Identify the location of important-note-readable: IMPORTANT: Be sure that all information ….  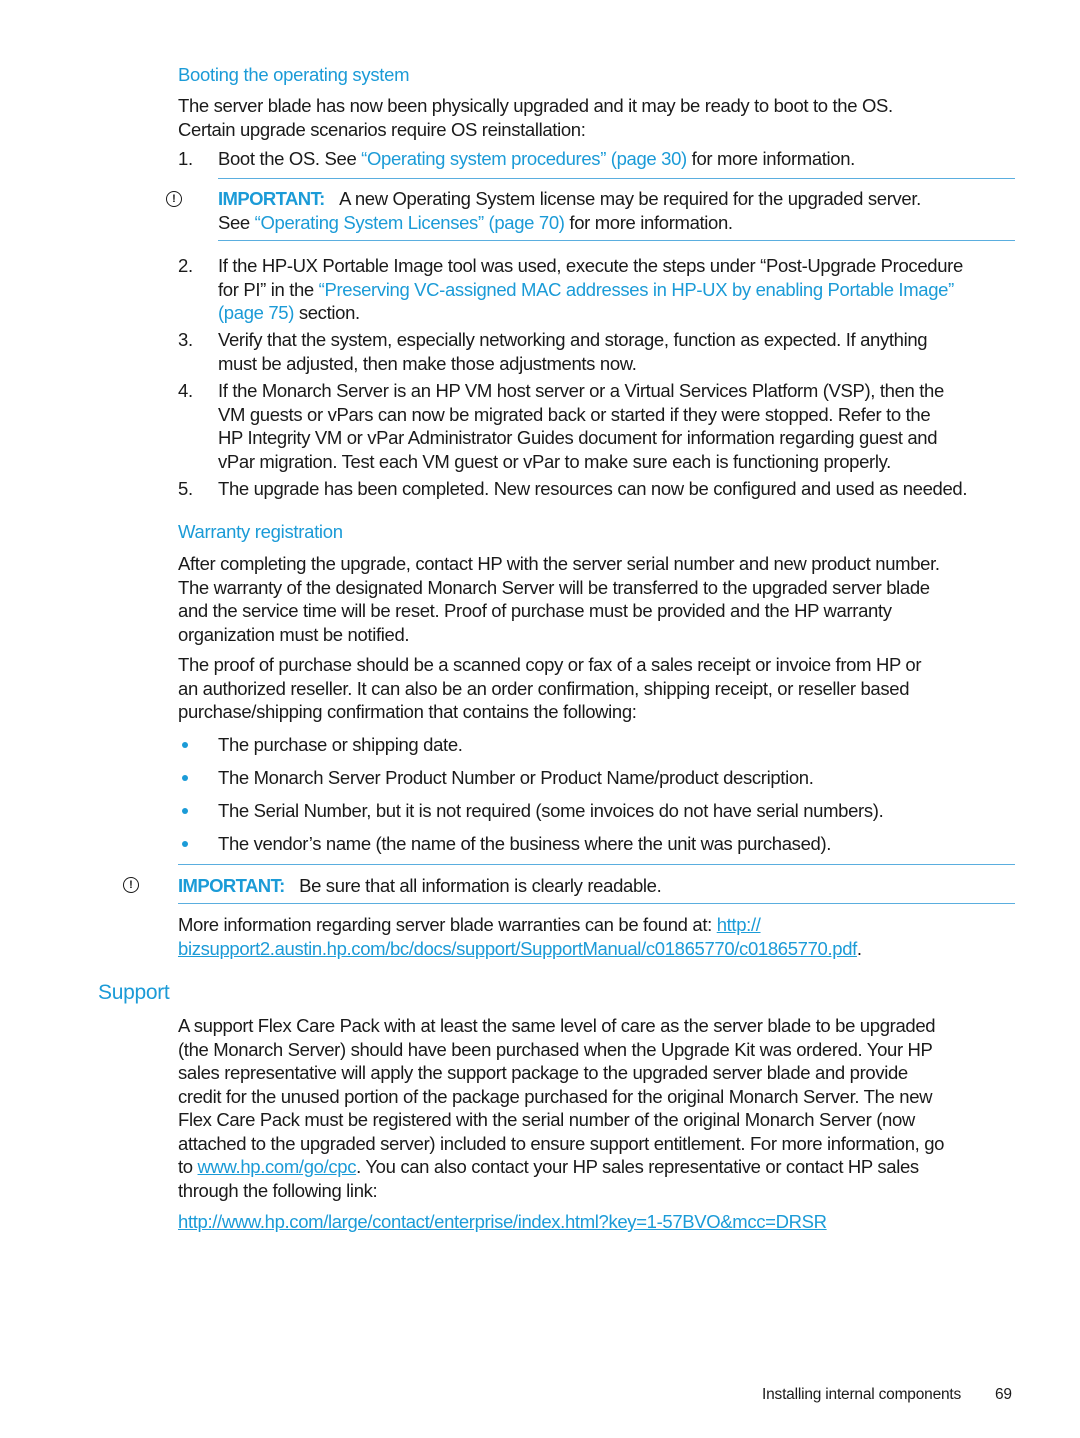
(420, 885).